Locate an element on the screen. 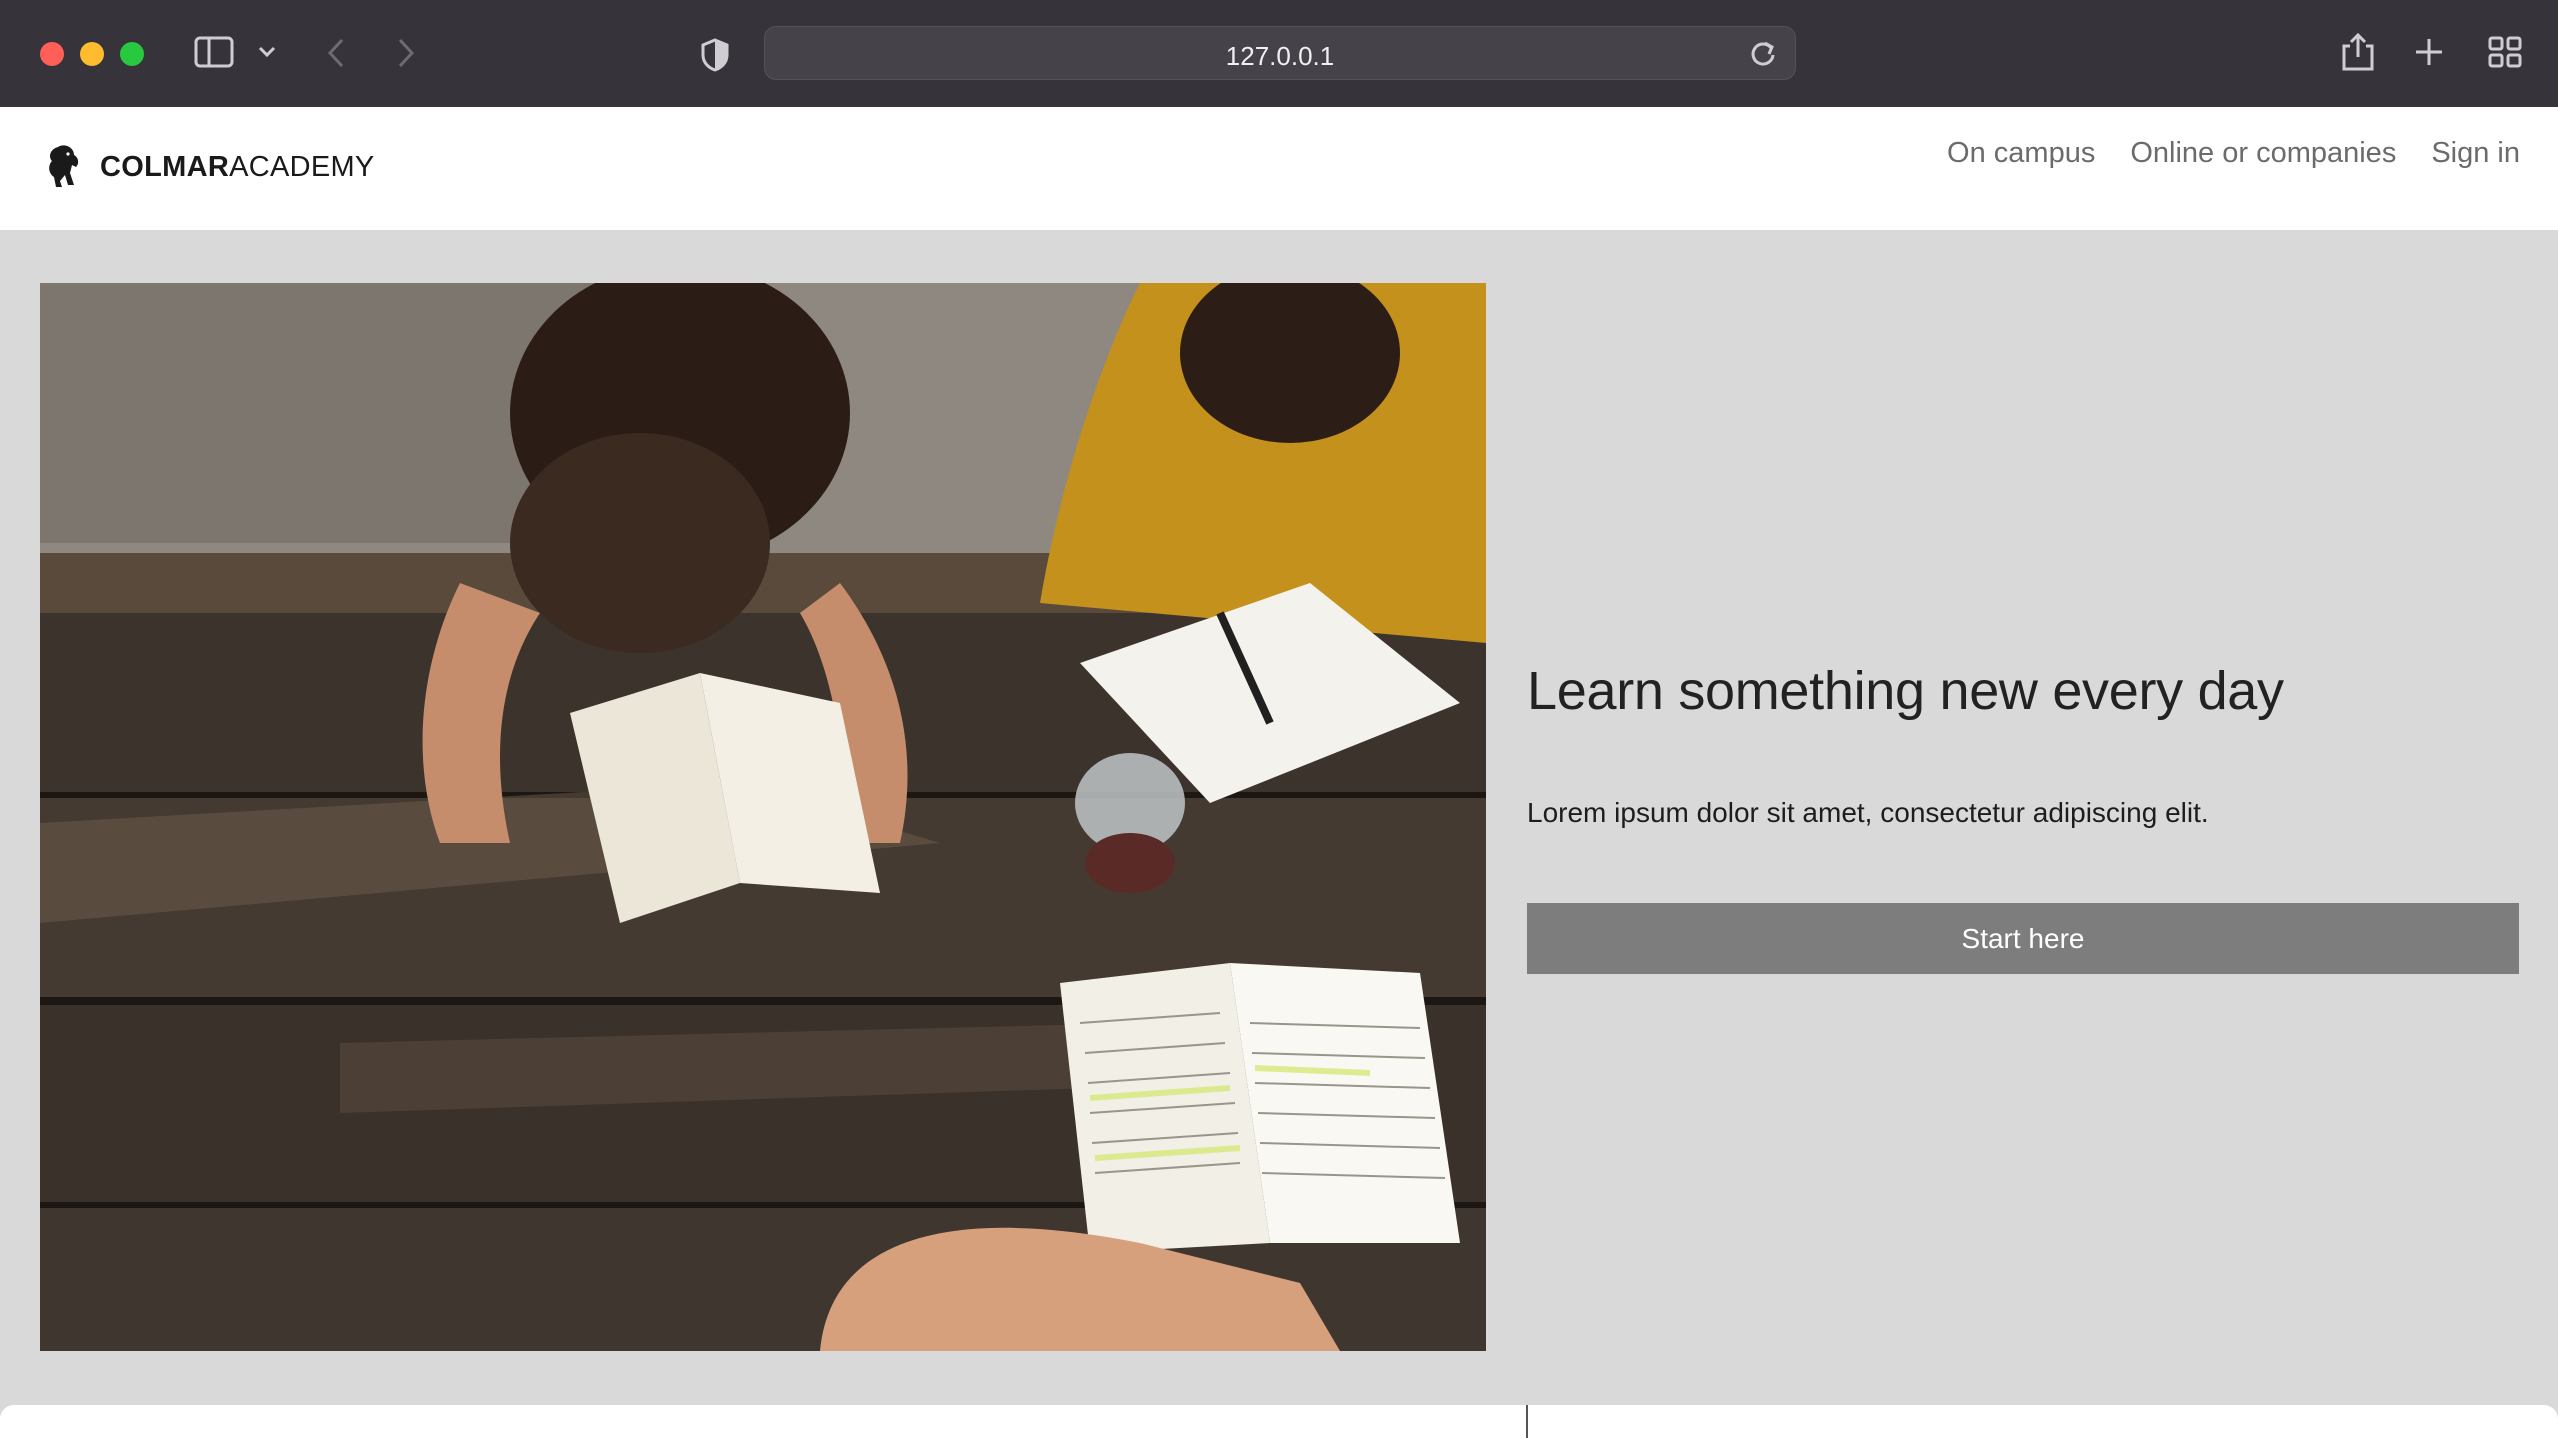 The width and height of the screenshot is (2558, 1438). minimize-window-button is located at coordinates (92, 54).